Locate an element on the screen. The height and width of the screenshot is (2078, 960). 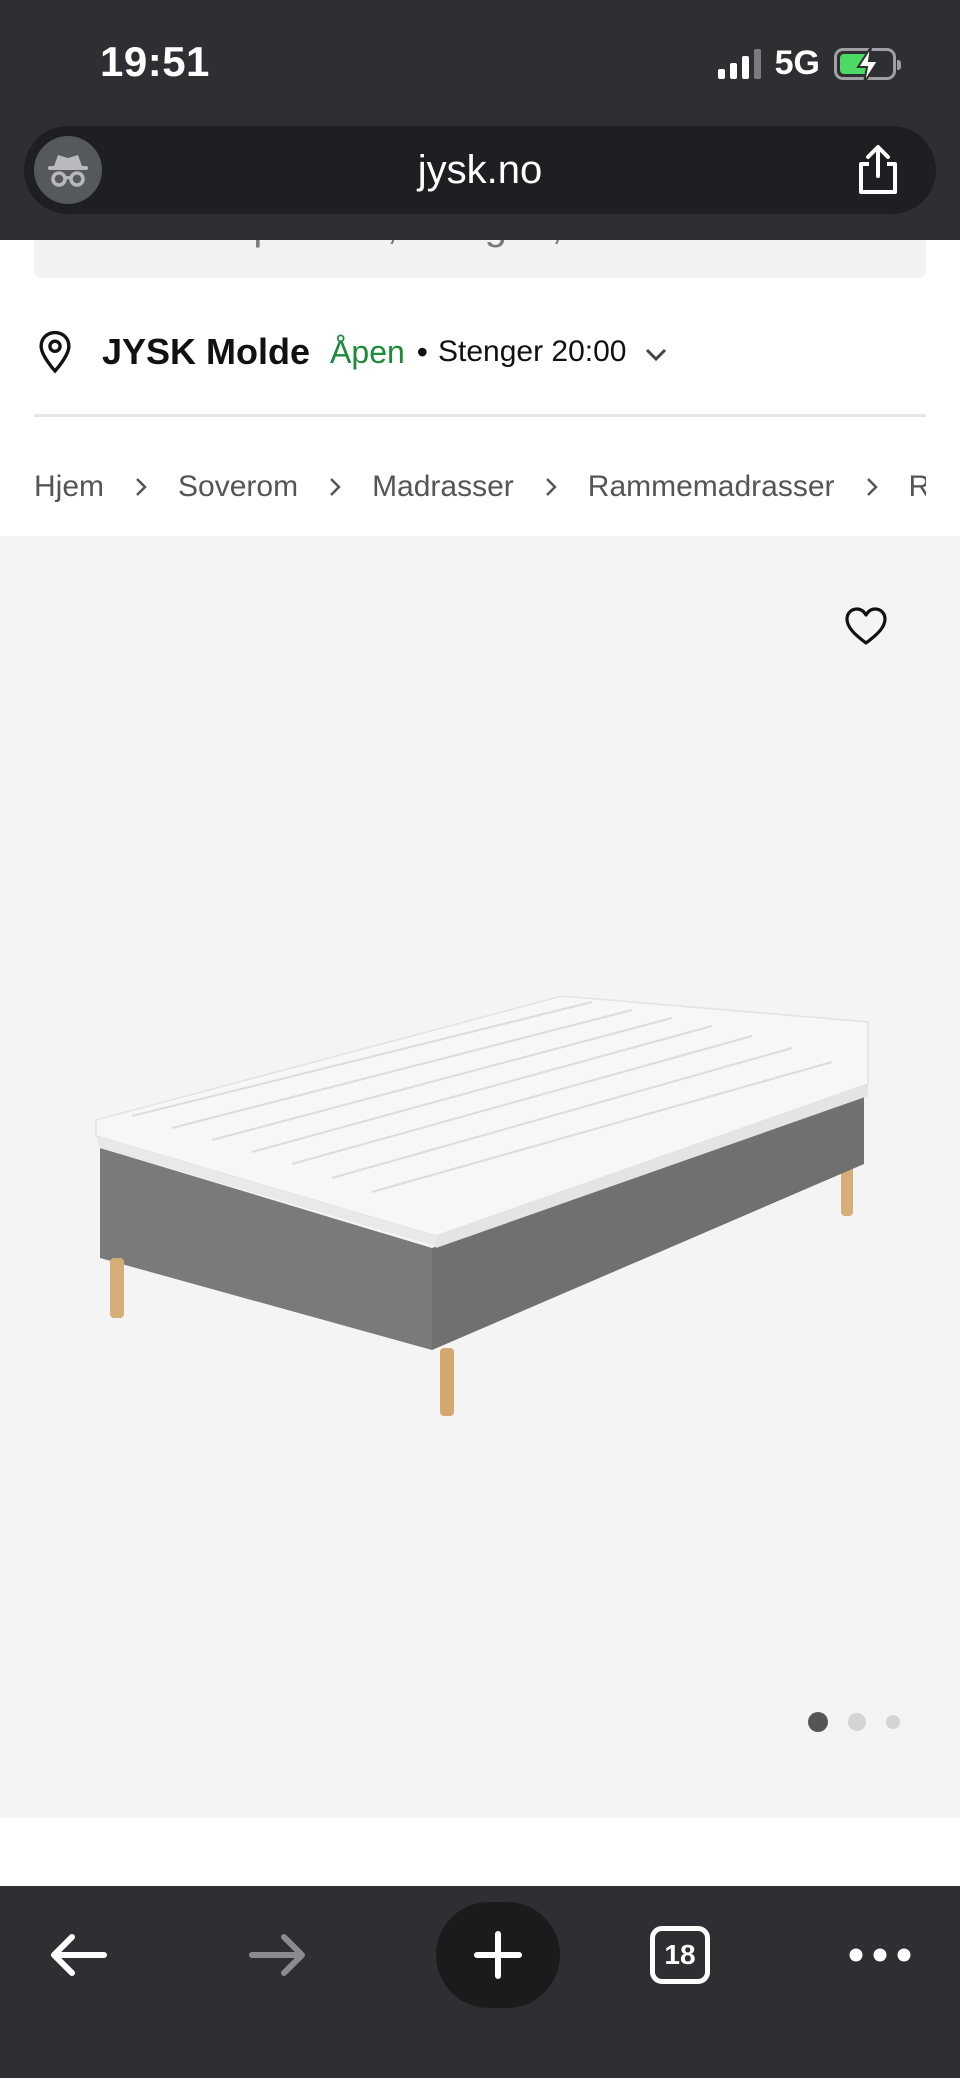
browser-top-bar: 19:51 5G jysk.no is located at coordinates (480, 120).